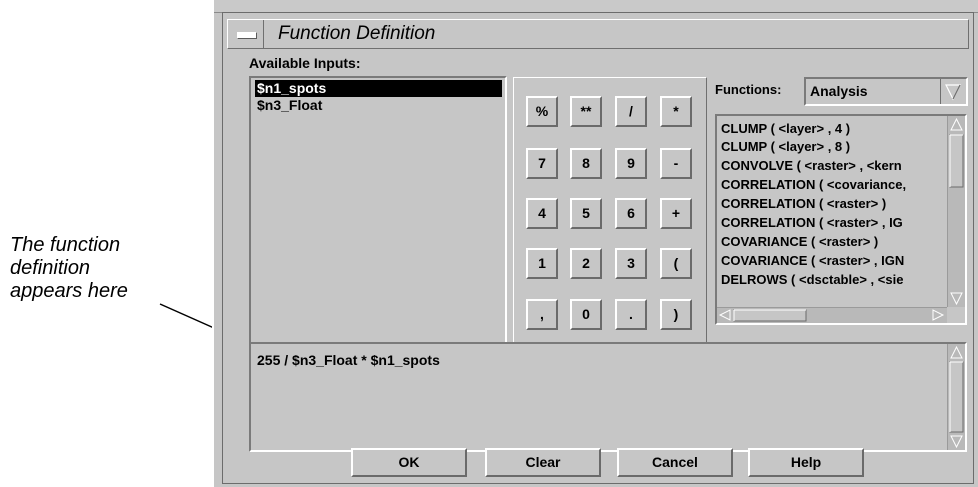  I want to click on ok-button: OK, so click(409, 462).